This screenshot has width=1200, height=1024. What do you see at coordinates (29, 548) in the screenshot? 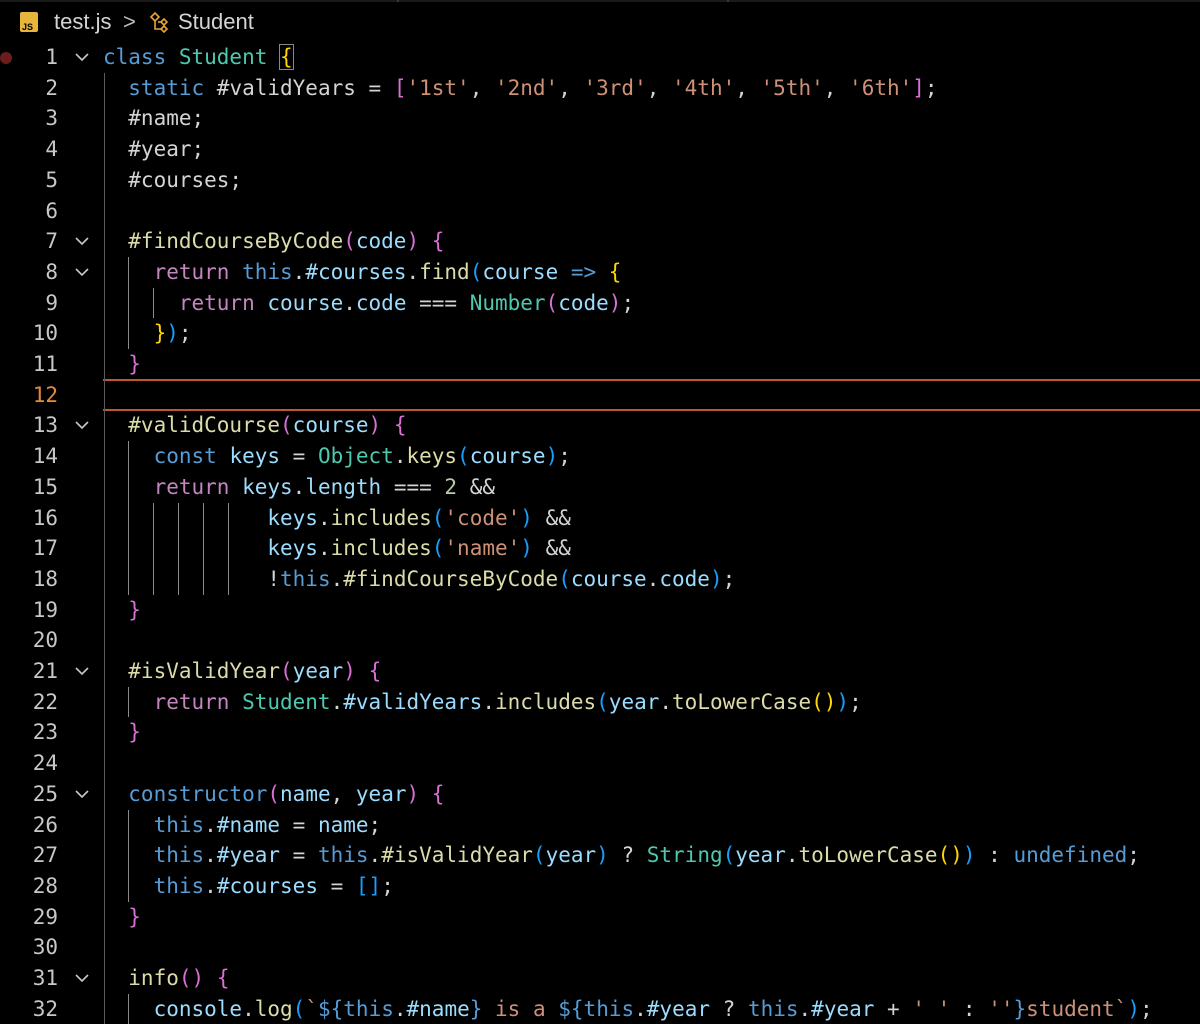
I see `line-number: 17` at bounding box center [29, 548].